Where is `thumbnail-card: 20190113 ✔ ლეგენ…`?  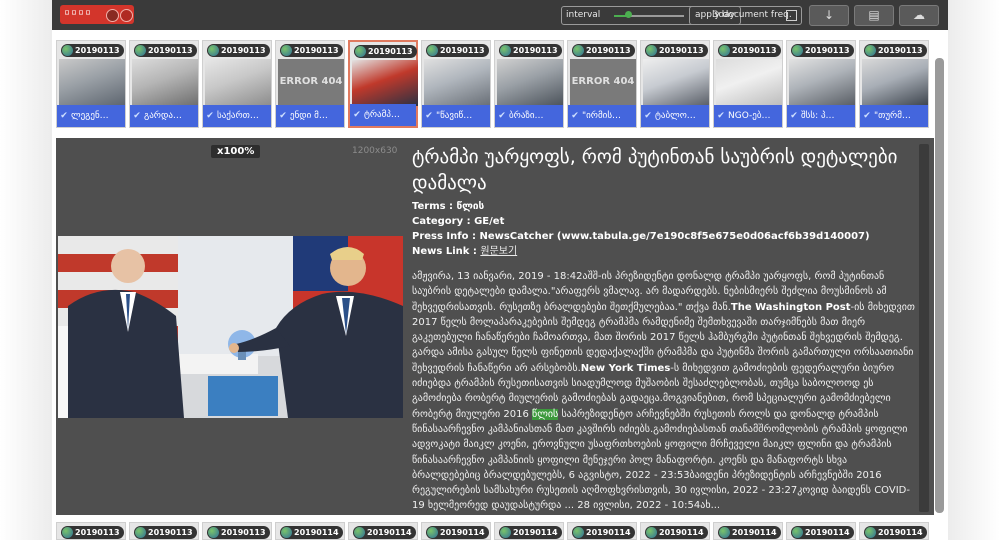 thumbnail-card: 20190113 ✔ ლეგენ… is located at coordinates (91, 84).